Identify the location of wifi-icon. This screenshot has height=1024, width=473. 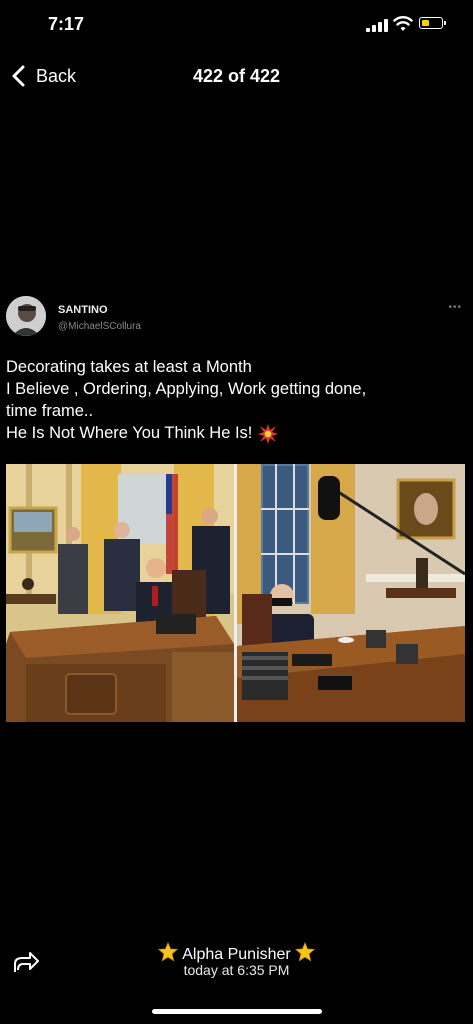
(403, 23).